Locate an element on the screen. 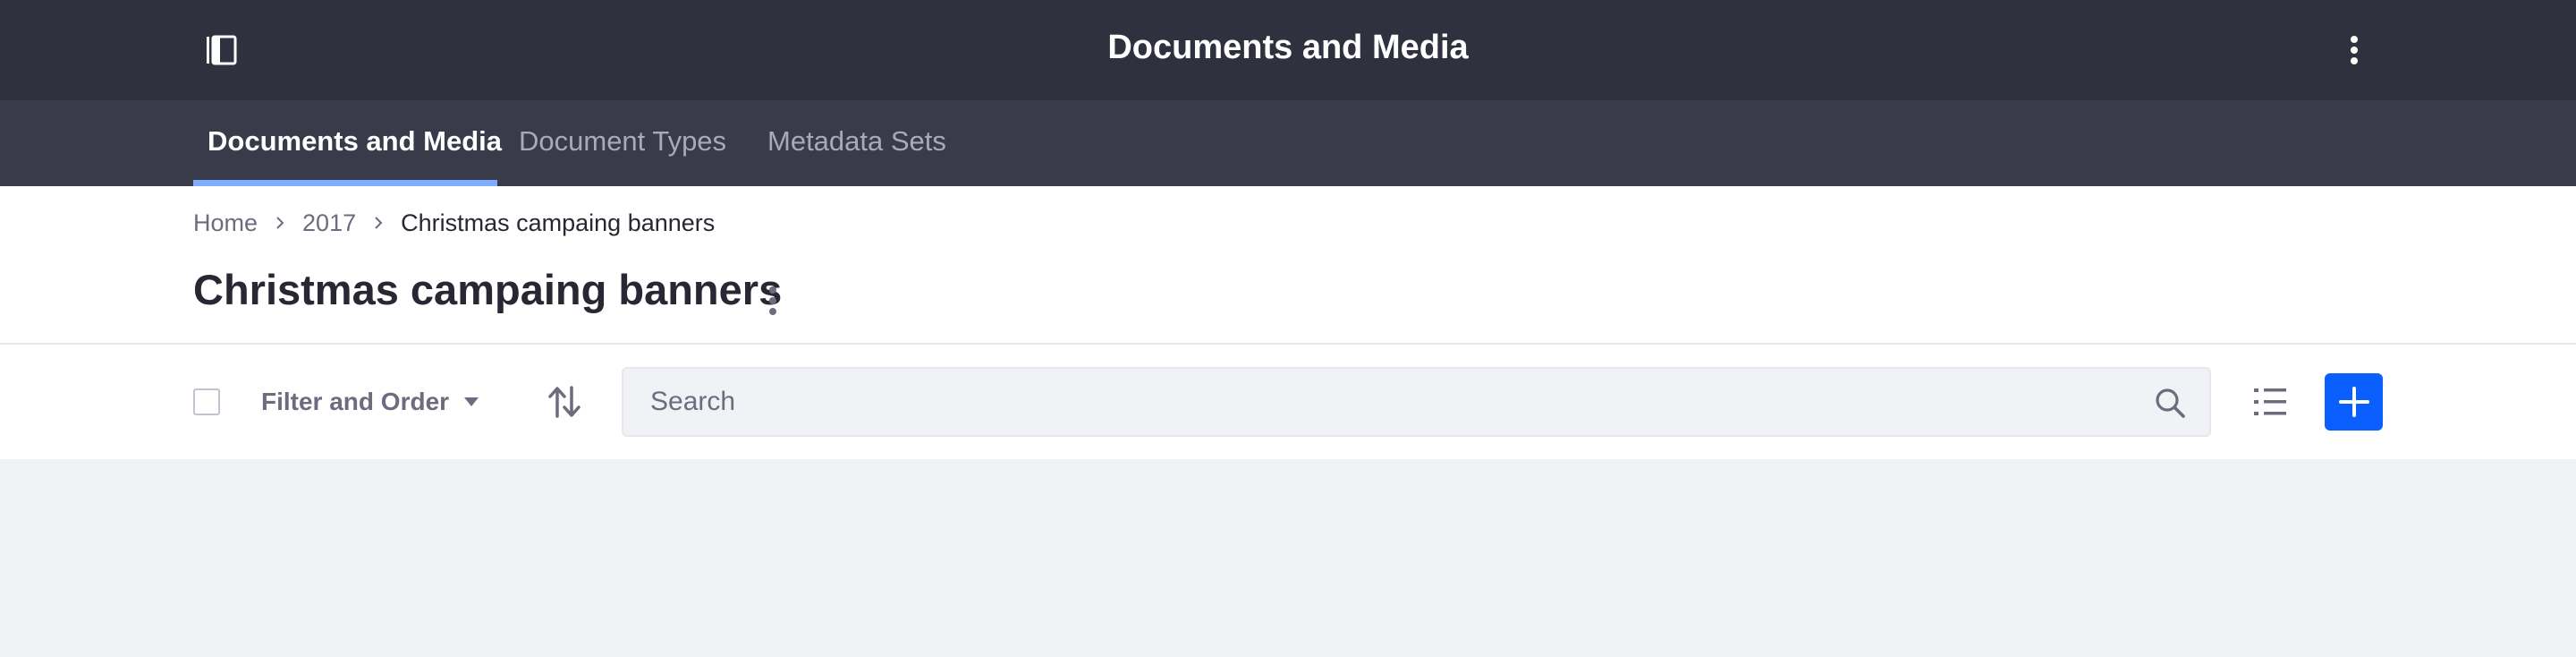 This screenshot has height=657, width=2576. filter-label: Filter and Order is located at coordinates (355, 401).